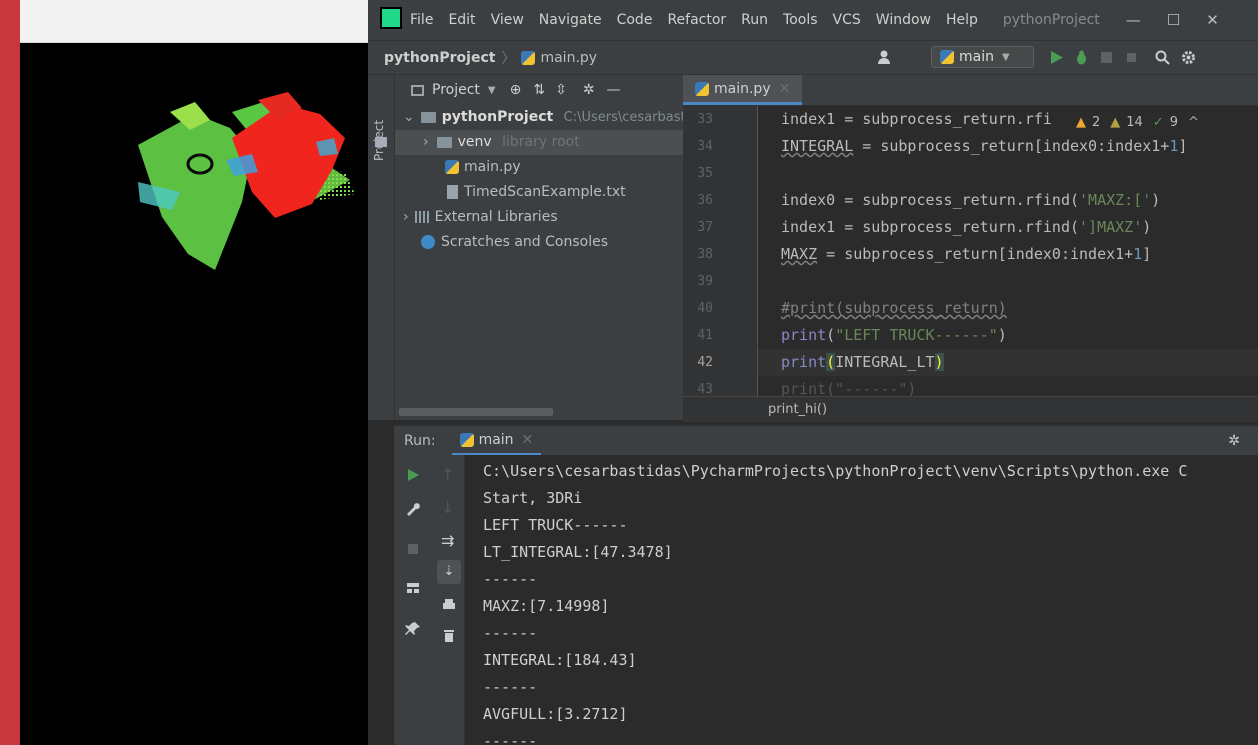  Describe the element at coordinates (539, 192) in the screenshot. I see `tree-item-timedscan: TimedScanExample.txt` at that location.